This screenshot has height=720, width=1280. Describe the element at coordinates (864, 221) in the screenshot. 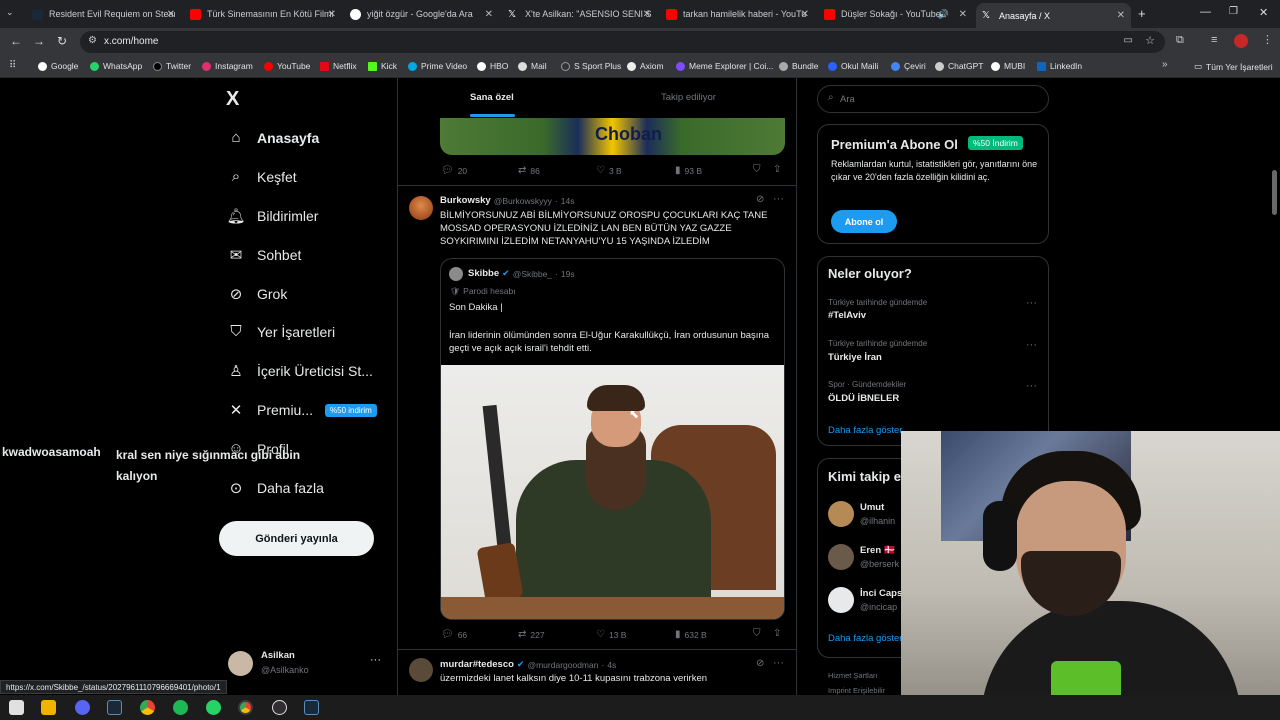

I see `subscribe-button: Abone ol` at that location.